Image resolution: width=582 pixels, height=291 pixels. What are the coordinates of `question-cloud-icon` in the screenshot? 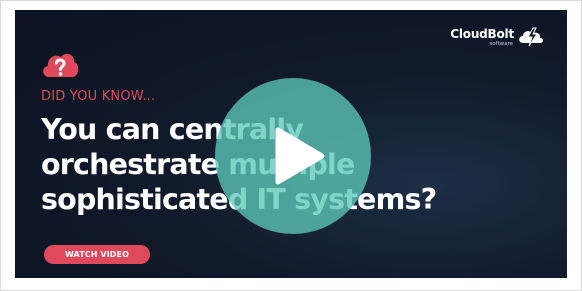 It's located at (61, 65).